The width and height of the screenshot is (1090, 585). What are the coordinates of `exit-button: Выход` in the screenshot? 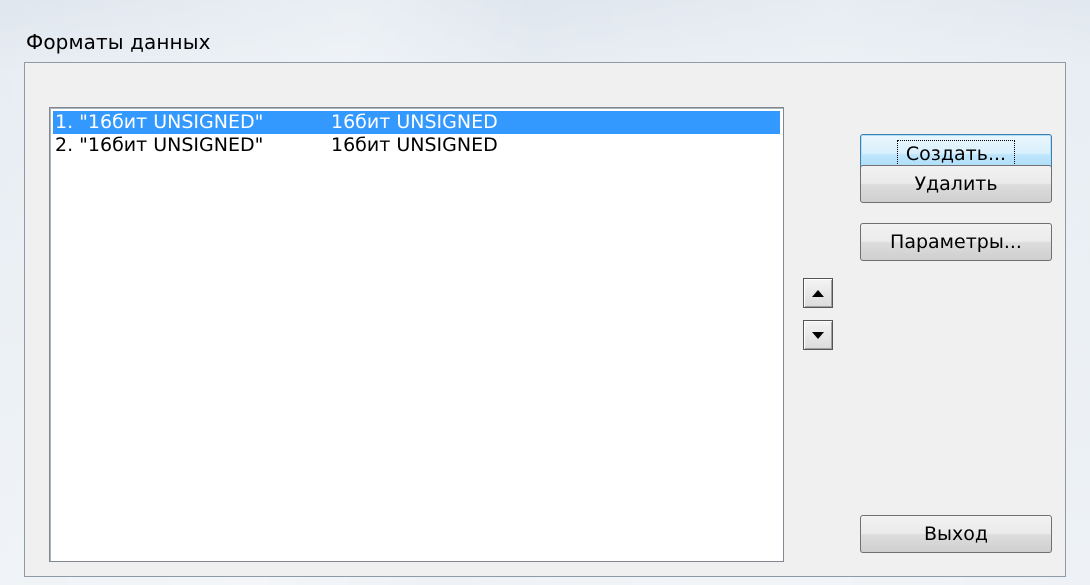 It's located at (956, 534).